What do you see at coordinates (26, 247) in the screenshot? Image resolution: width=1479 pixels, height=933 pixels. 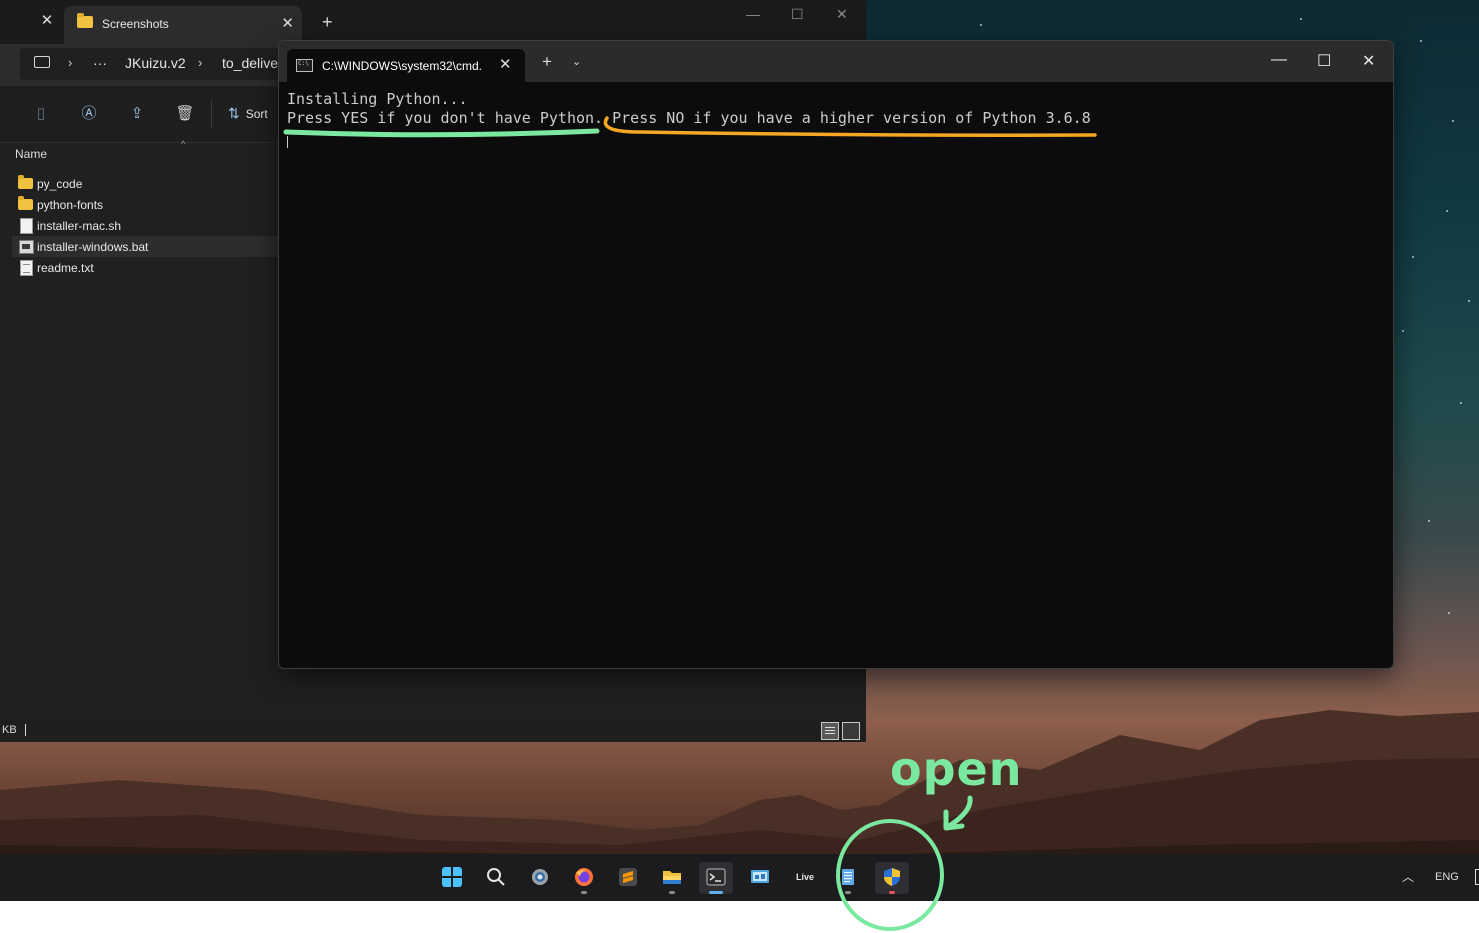 I see `batch-file-icon` at bounding box center [26, 247].